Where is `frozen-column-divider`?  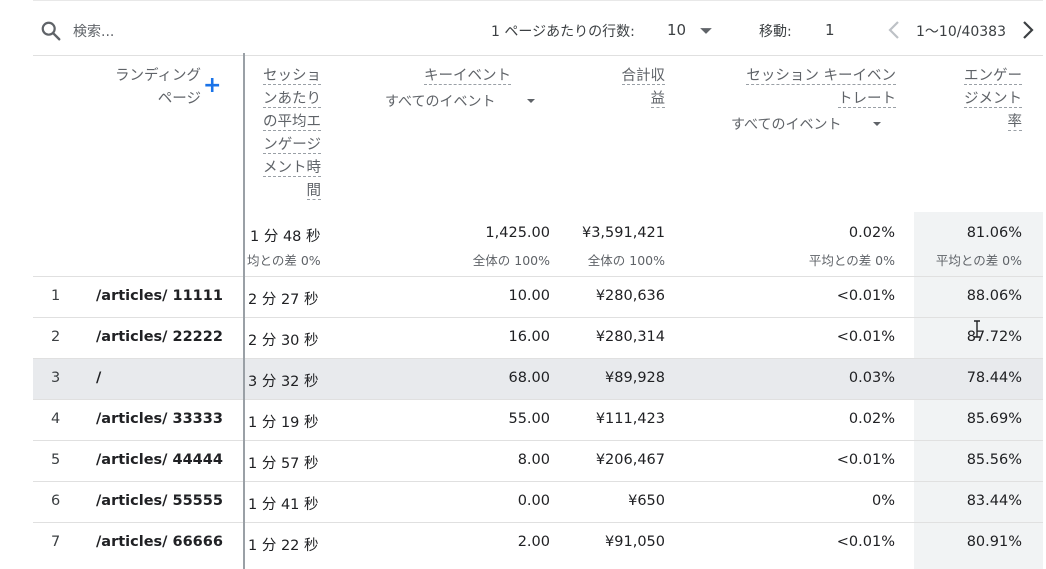 frozen-column-divider is located at coordinates (244, 311).